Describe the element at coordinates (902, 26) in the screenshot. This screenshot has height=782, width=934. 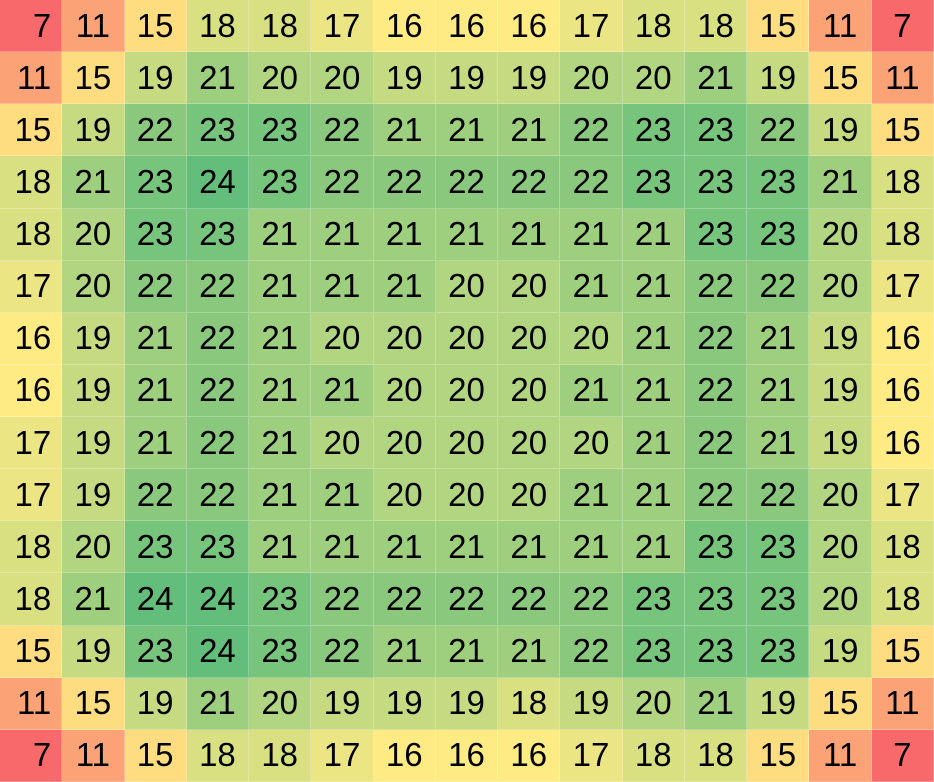
I see `heatmap-cell: 7` at that location.